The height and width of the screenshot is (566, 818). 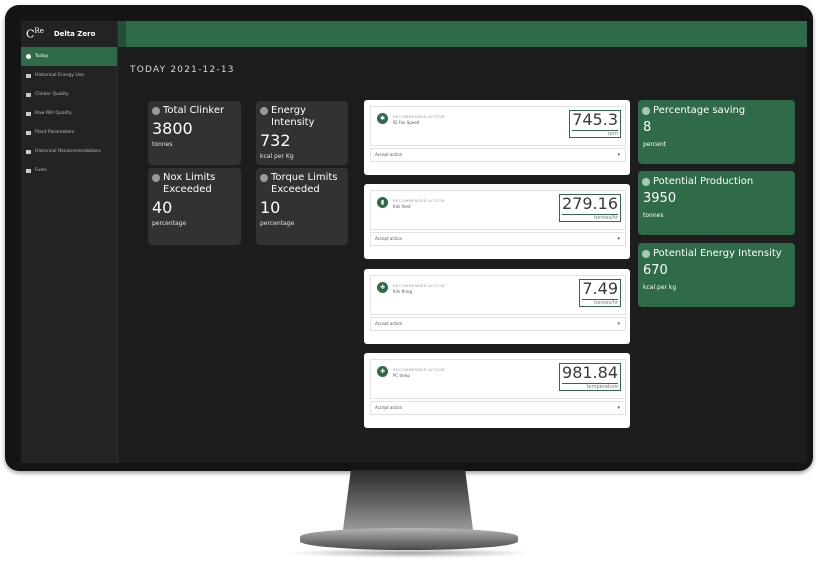 What do you see at coordinates (277, 156) in the screenshot?
I see `kpi-unit: kcal per Kg` at bounding box center [277, 156].